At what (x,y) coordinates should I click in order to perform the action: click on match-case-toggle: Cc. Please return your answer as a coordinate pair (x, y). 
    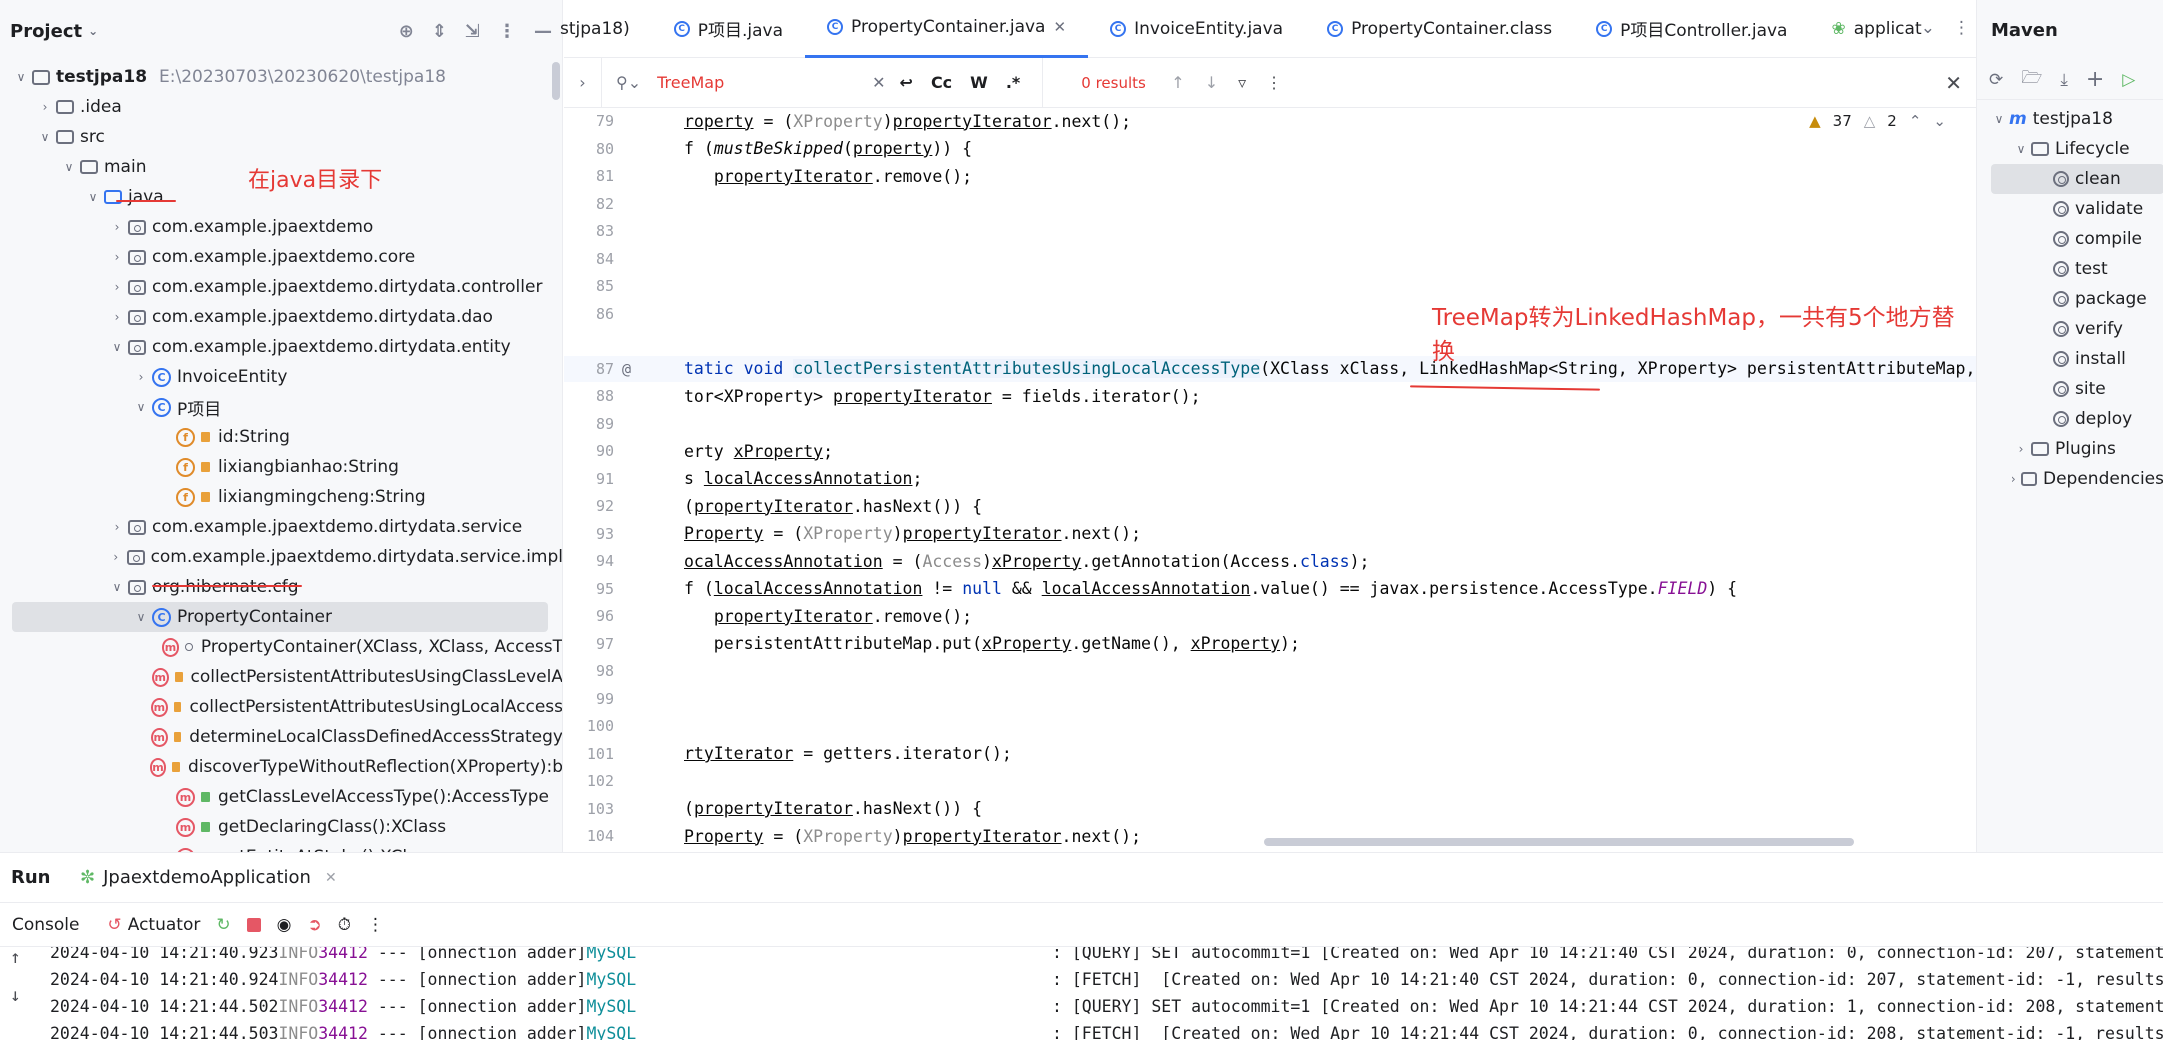
    Looking at the image, I should click on (941, 82).